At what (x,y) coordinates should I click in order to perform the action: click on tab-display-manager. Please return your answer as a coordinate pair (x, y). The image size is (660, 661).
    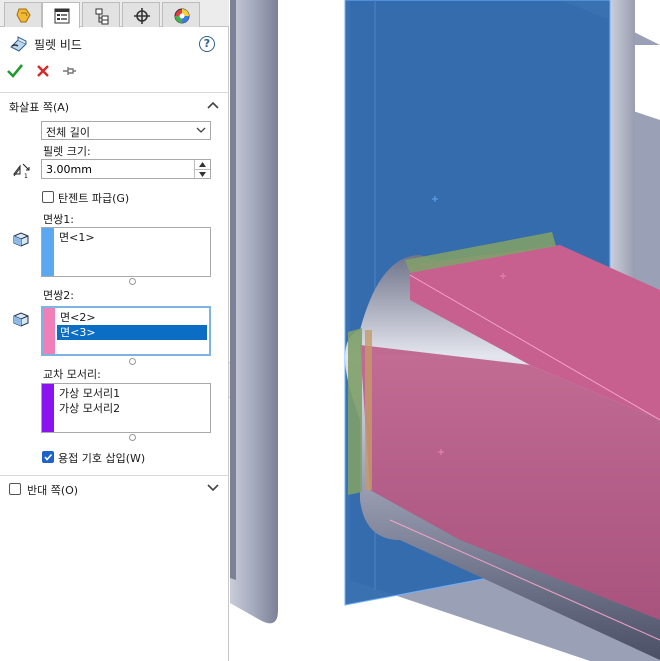
    Looking at the image, I should click on (181, 14).